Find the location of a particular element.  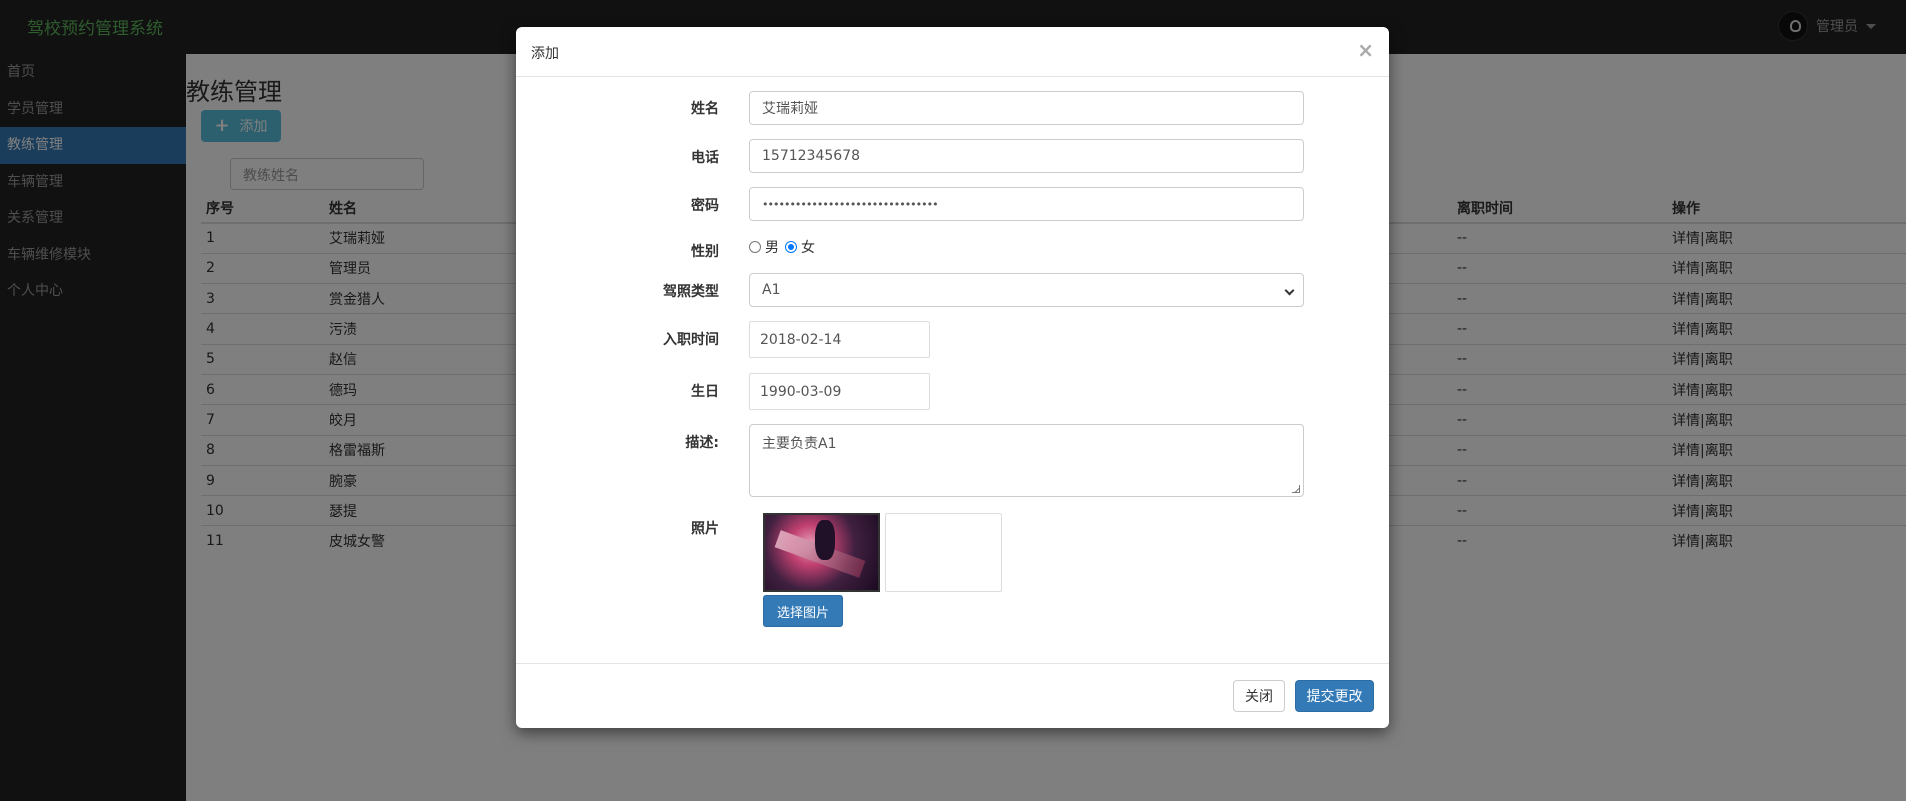

gender-female-radio is located at coordinates (791, 247).